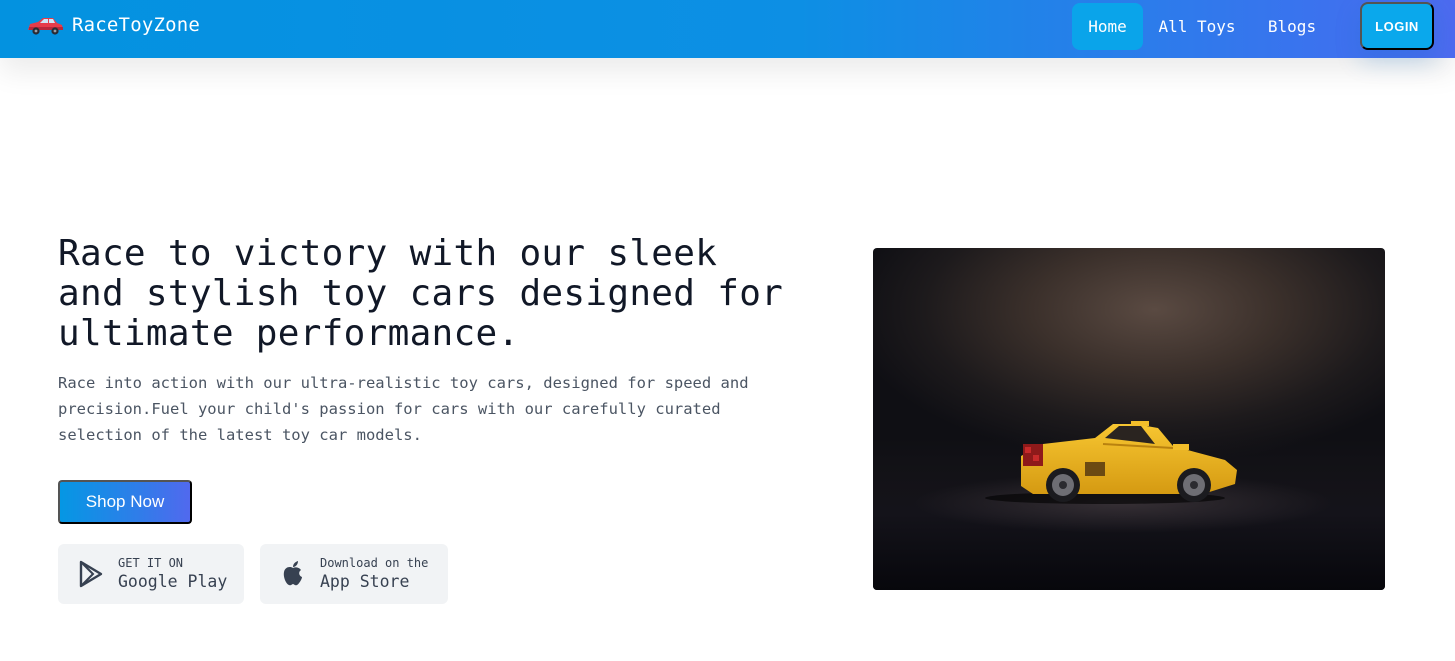 This screenshot has height=661, width=1455. I want to click on google-play-text: GET IT ON Google Play, so click(172, 574).